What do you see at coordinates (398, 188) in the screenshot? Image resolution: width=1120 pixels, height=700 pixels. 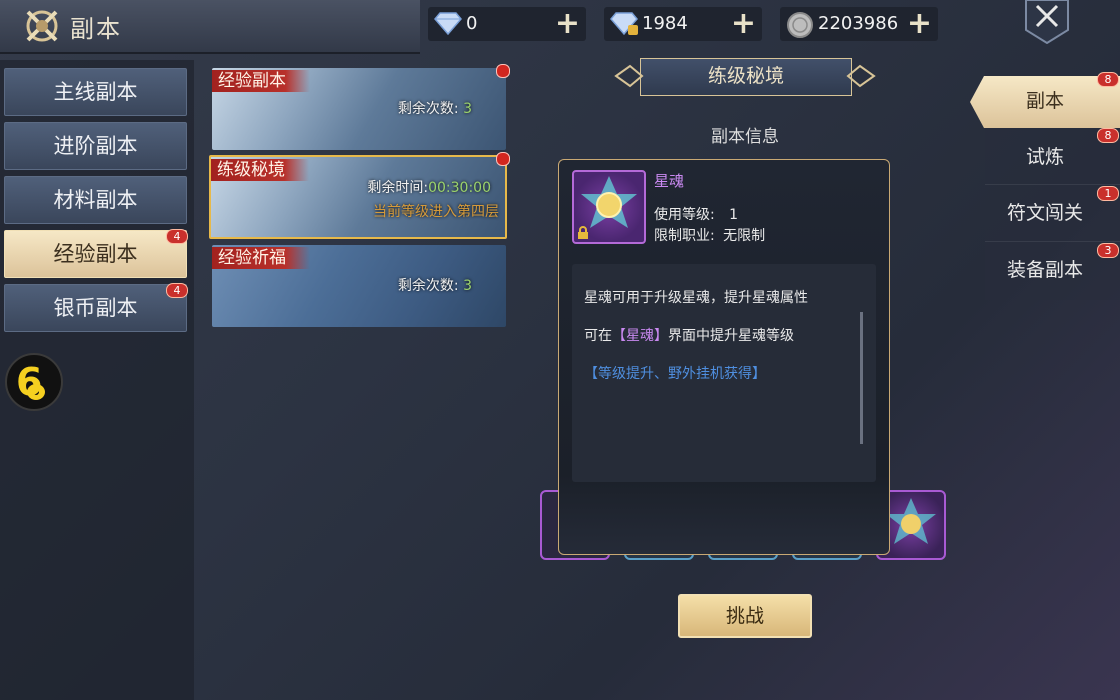 I see `time-label: 剩余时间:` at bounding box center [398, 188].